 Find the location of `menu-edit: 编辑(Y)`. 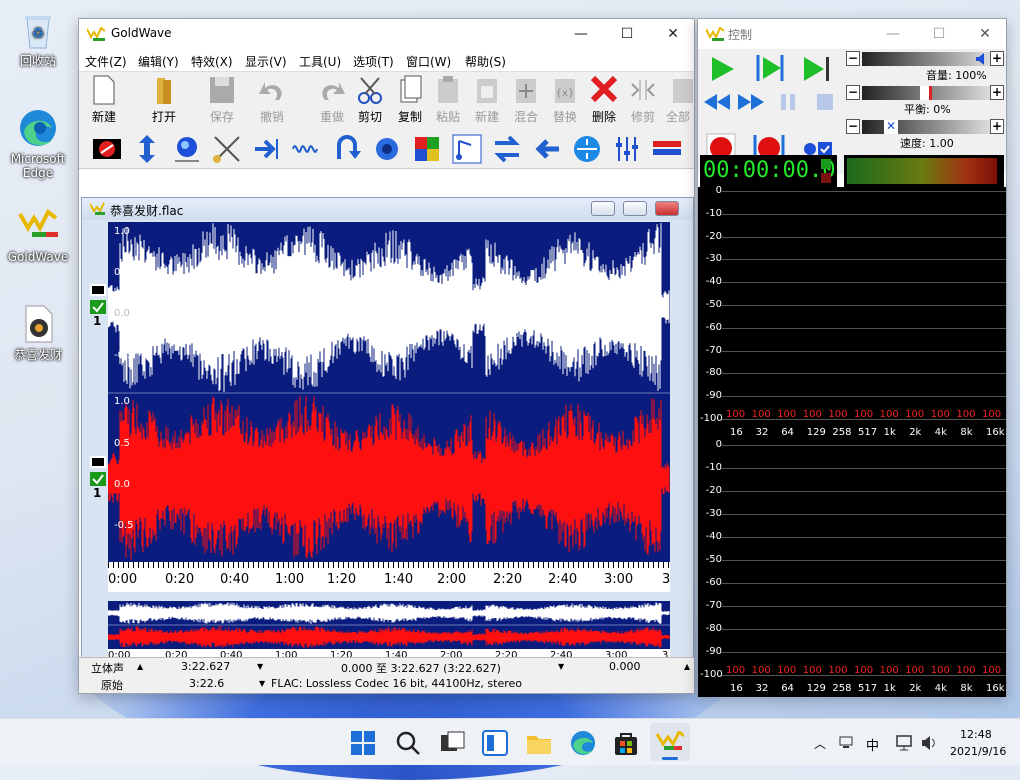

menu-edit: 编辑(Y) is located at coordinates (158, 61).